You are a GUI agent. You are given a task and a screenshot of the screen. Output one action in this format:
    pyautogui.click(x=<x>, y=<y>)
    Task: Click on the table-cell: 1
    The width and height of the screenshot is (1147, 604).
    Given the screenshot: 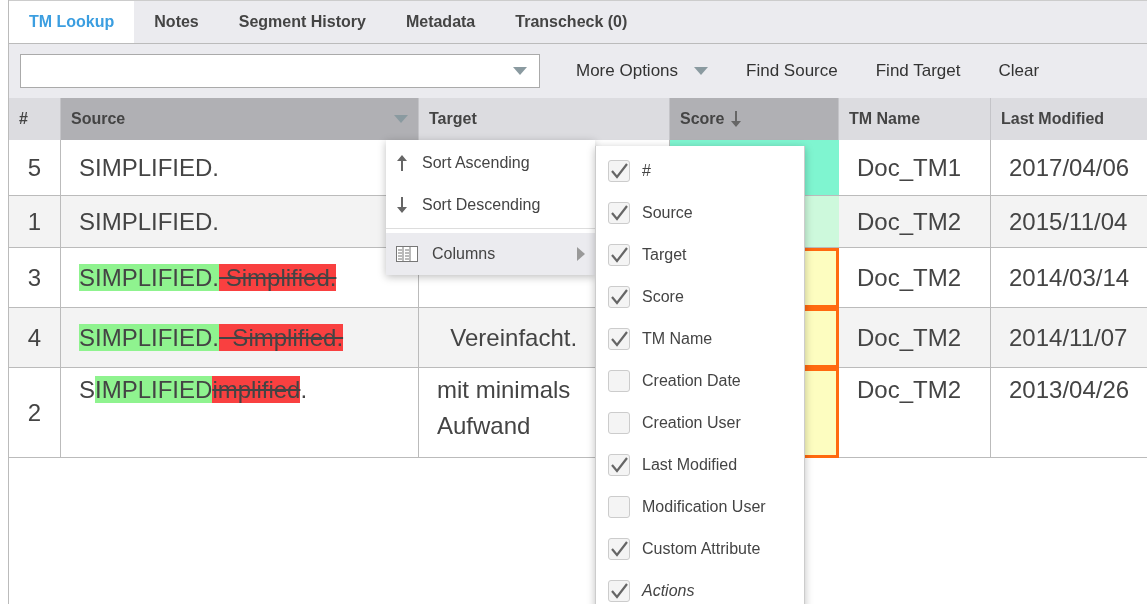 What is the action you would take?
    pyautogui.click(x=35, y=222)
    